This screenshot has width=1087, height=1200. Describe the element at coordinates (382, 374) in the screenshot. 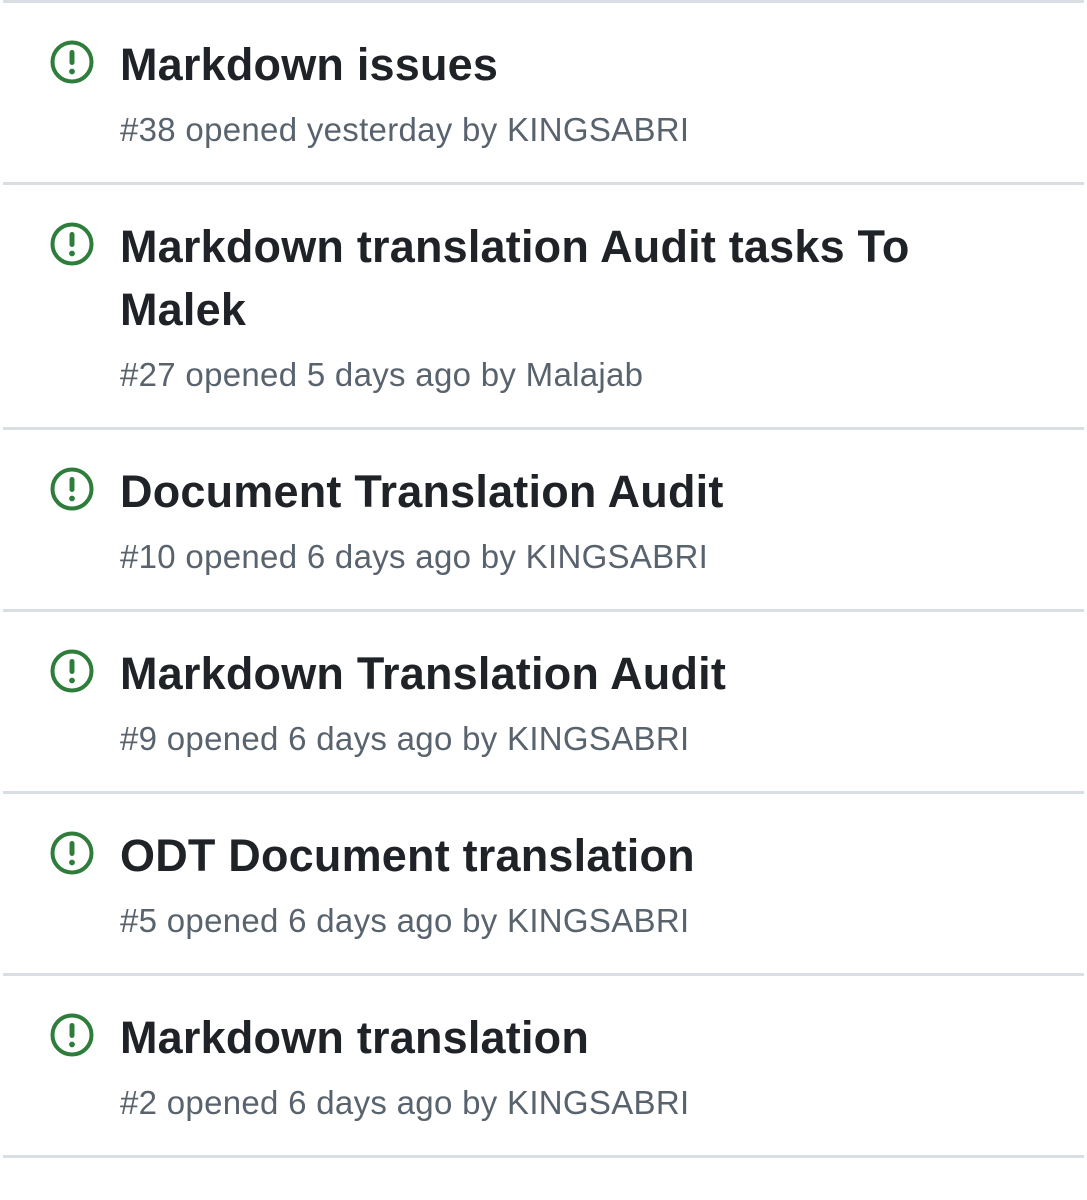

I see `issue-meta: #27 opened 5 days ago by Malajab` at that location.